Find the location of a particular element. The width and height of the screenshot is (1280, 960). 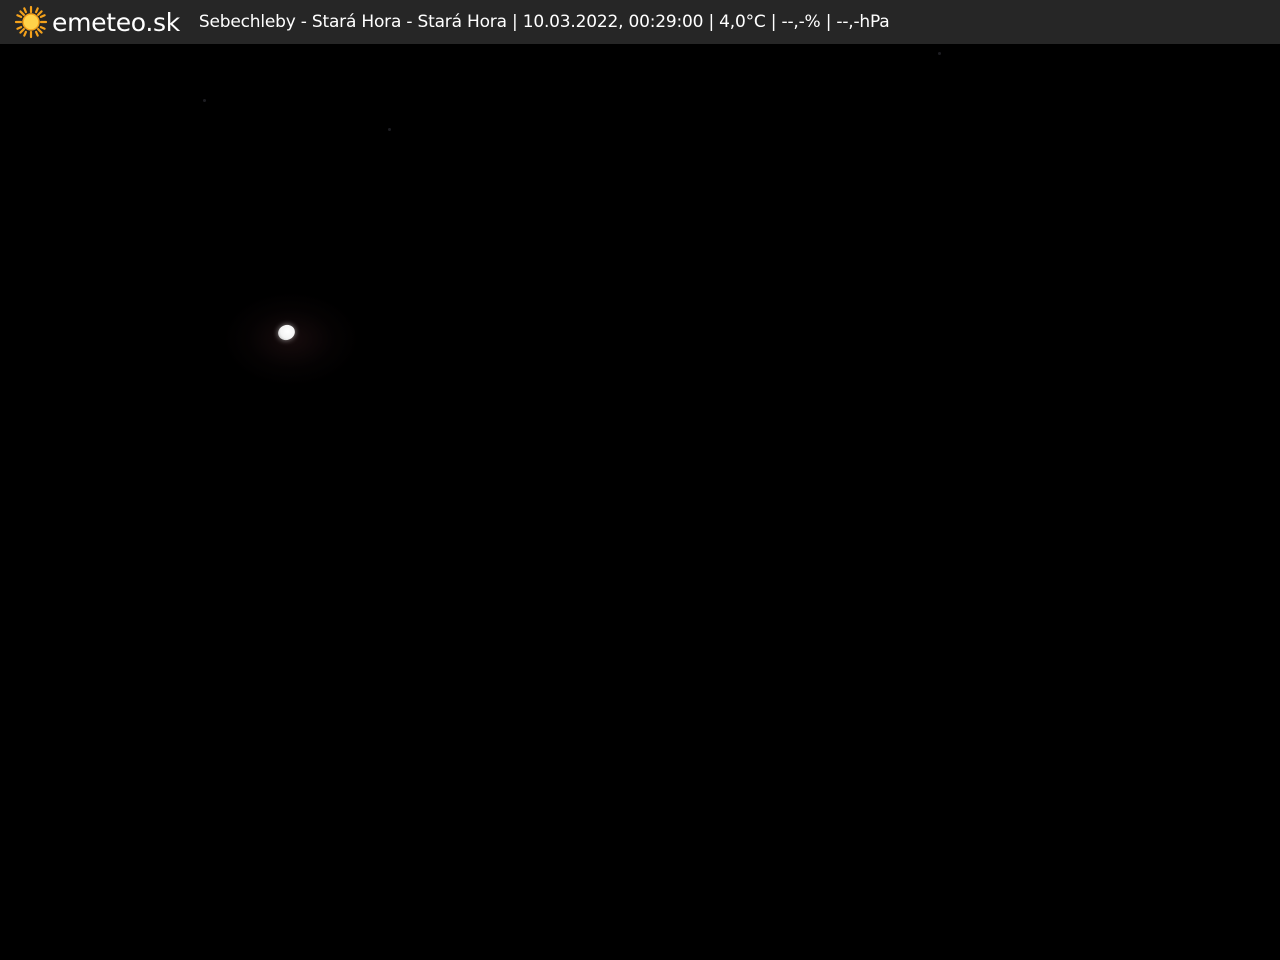

sun-icon is located at coordinates (31, 22).